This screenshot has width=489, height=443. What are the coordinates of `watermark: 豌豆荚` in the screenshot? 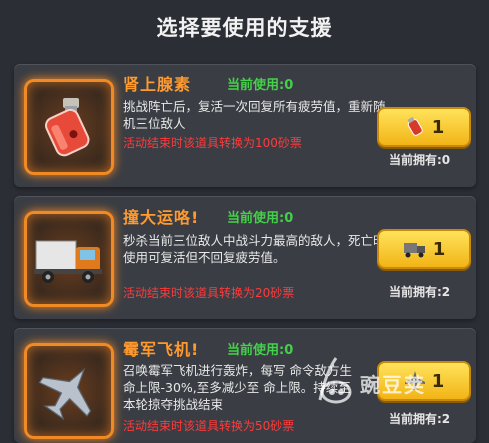 It's located at (387, 382).